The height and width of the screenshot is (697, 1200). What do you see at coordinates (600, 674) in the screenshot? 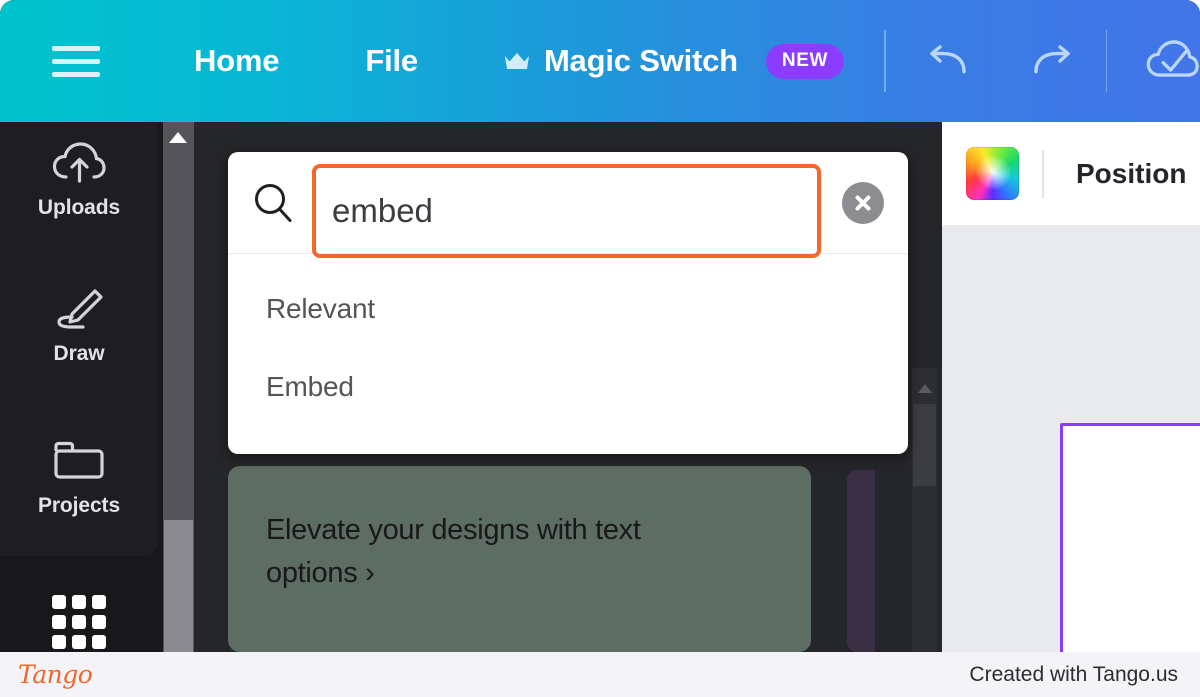
I see `tango-footer-bar: Tango Created with Tango.us` at bounding box center [600, 674].